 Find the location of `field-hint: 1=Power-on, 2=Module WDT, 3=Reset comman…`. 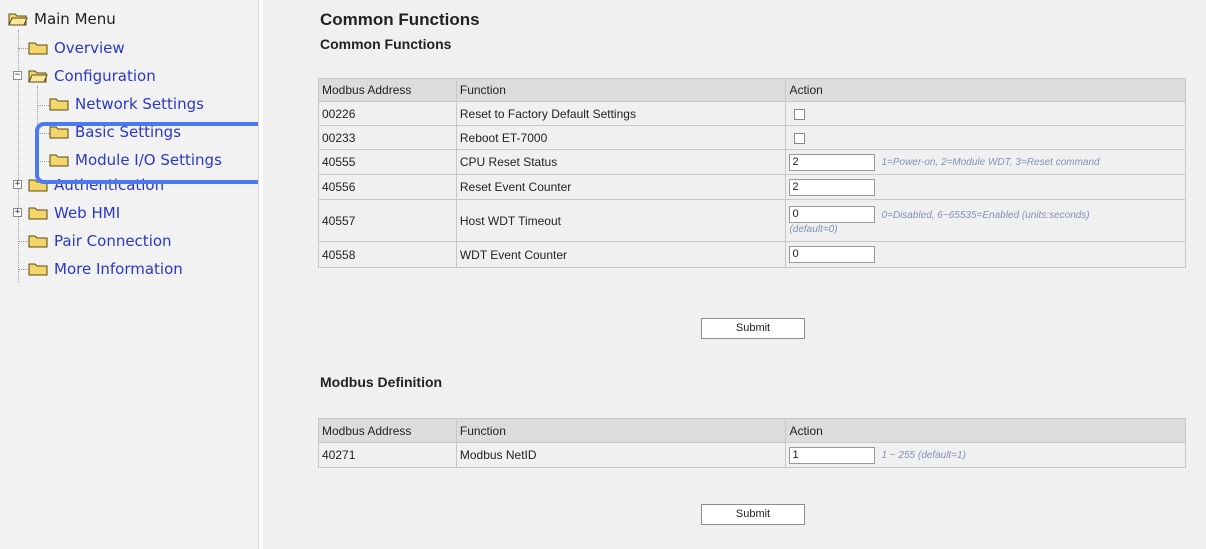

field-hint: 1=Power-on, 2=Module WDT, 3=Reset comman… is located at coordinates (990, 163).